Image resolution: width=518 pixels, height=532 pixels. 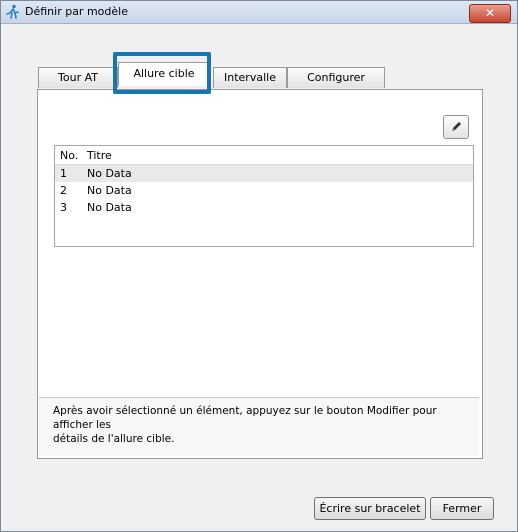 What do you see at coordinates (259, 12) in the screenshot?
I see `title-bar: Définir par modèle ✕` at bounding box center [259, 12].